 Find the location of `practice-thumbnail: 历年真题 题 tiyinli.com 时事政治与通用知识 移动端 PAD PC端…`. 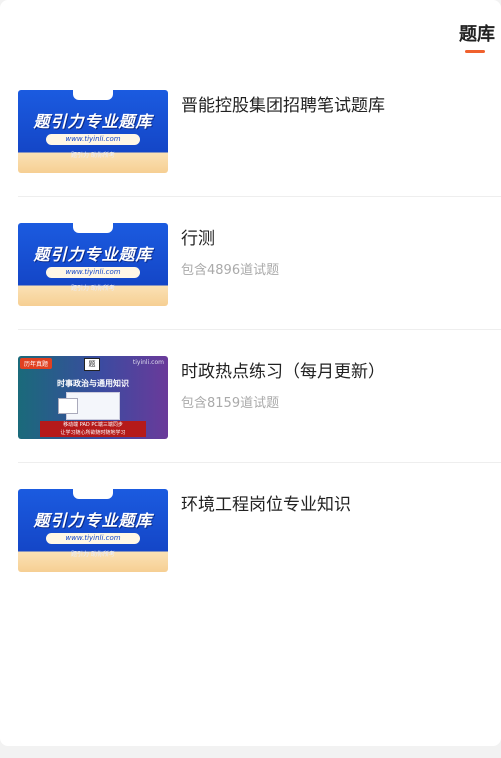

practice-thumbnail: 历年真题 题 tiyinli.com 时事政治与通用知识 移动端 PAD PC端… is located at coordinates (93, 397).